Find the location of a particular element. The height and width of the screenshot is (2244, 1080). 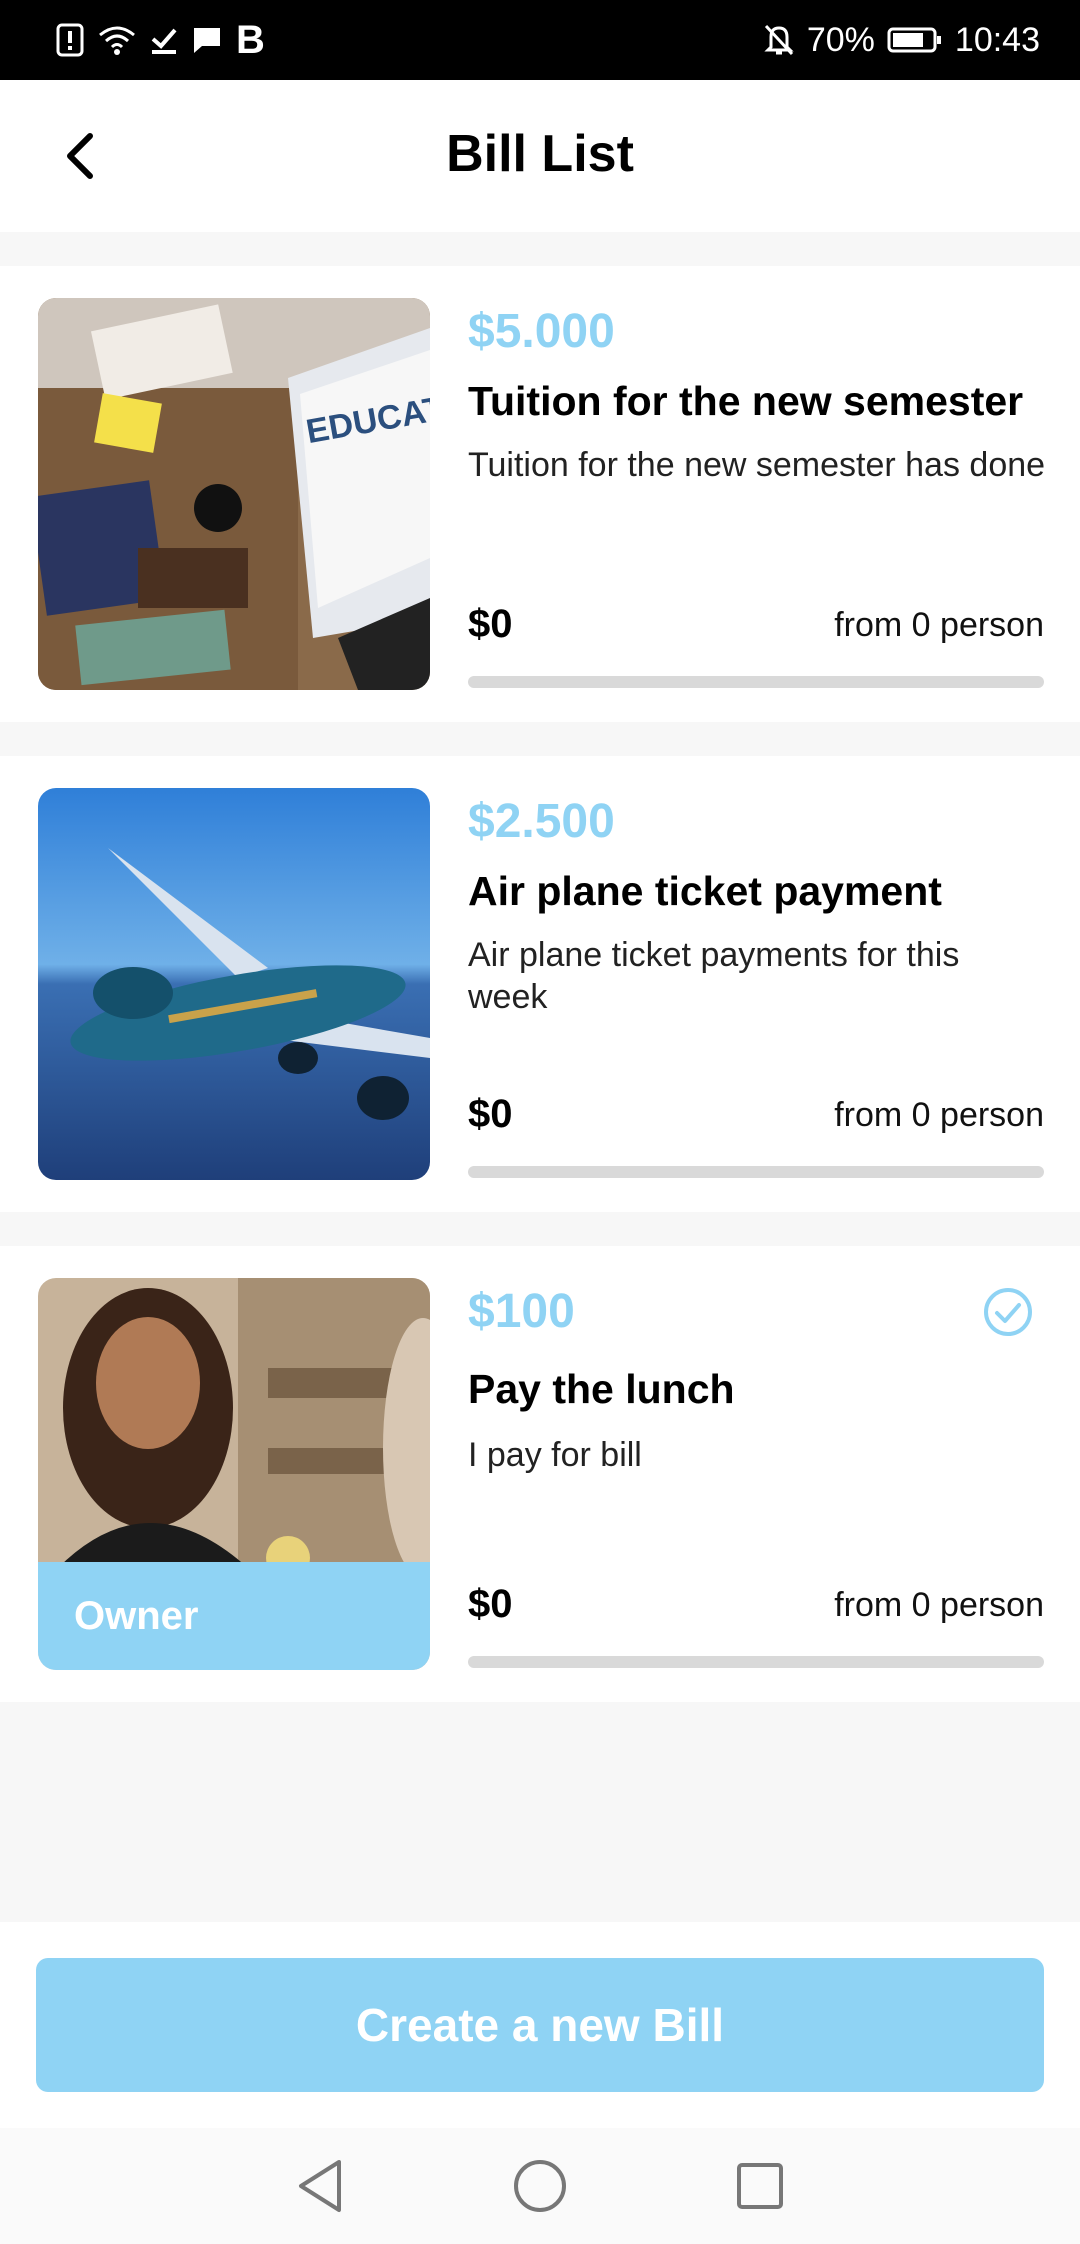

status-icons-left: B is located at coordinates (160, 40).